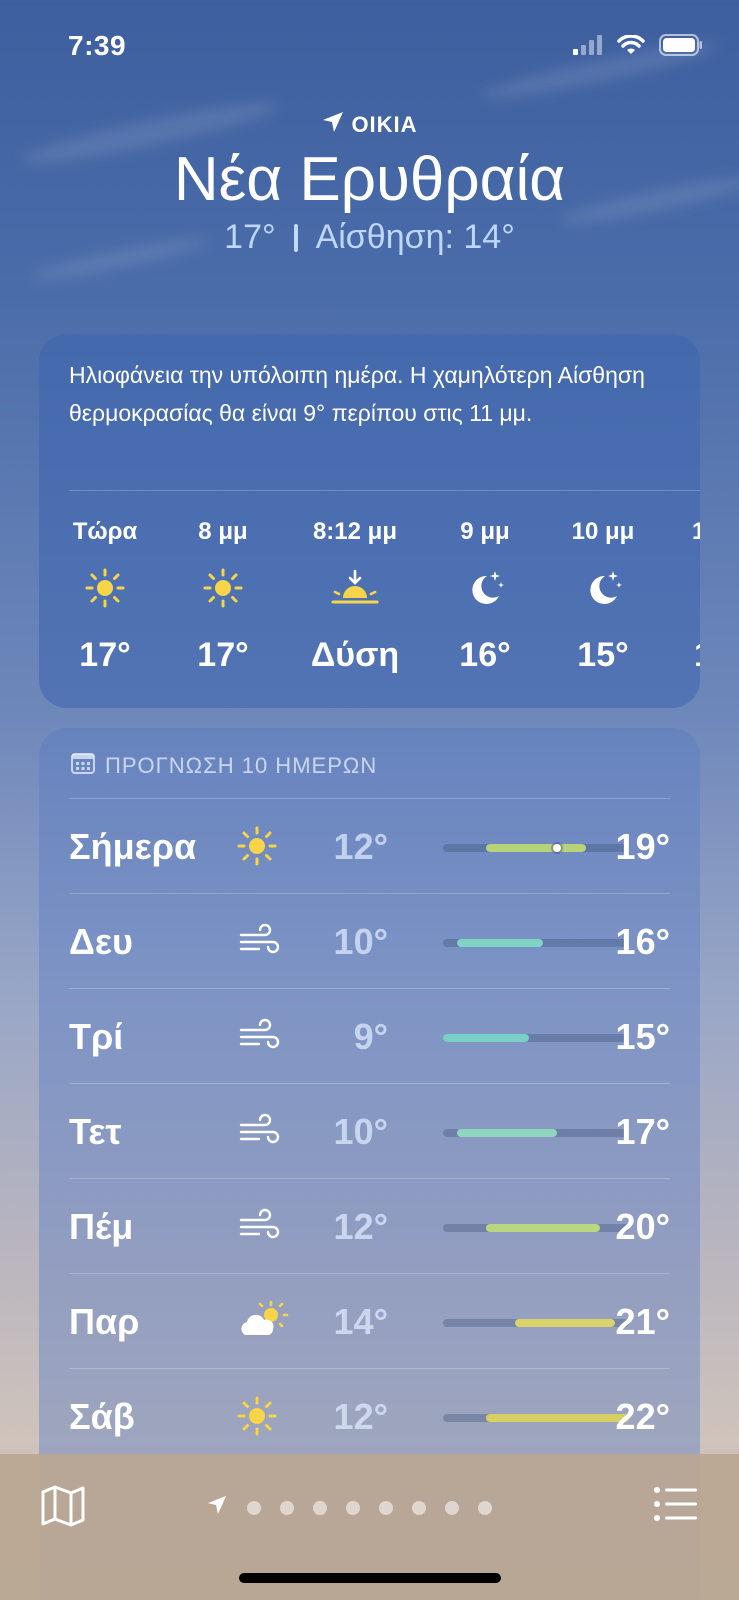  I want to click on forecast-row: Σήμερα 12° 19°, so click(369, 845).